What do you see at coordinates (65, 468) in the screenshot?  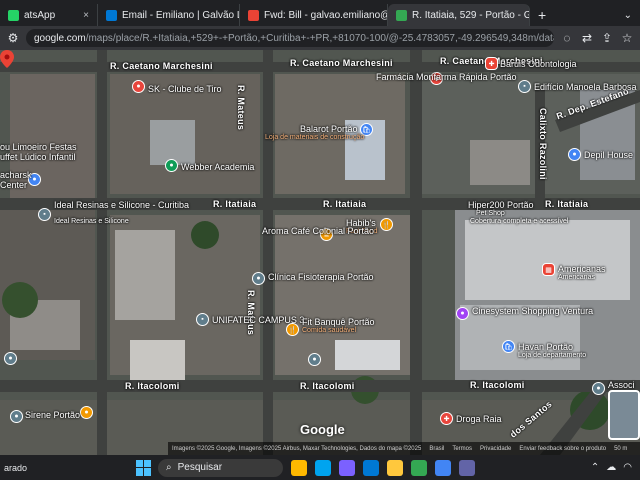 I see `weather-widget: arado` at bounding box center [65, 468].